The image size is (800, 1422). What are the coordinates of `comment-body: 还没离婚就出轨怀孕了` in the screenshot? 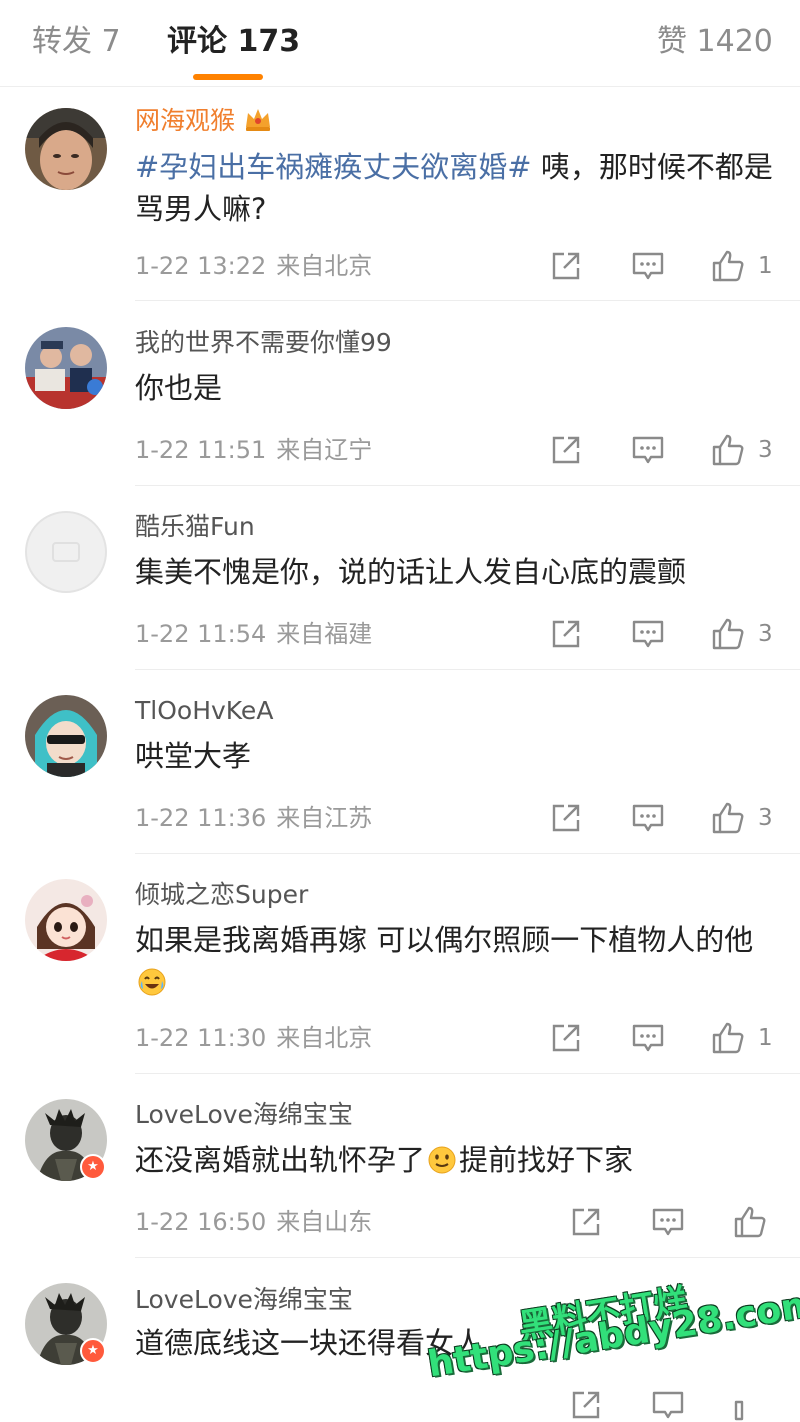 It's located at (280, 1160).